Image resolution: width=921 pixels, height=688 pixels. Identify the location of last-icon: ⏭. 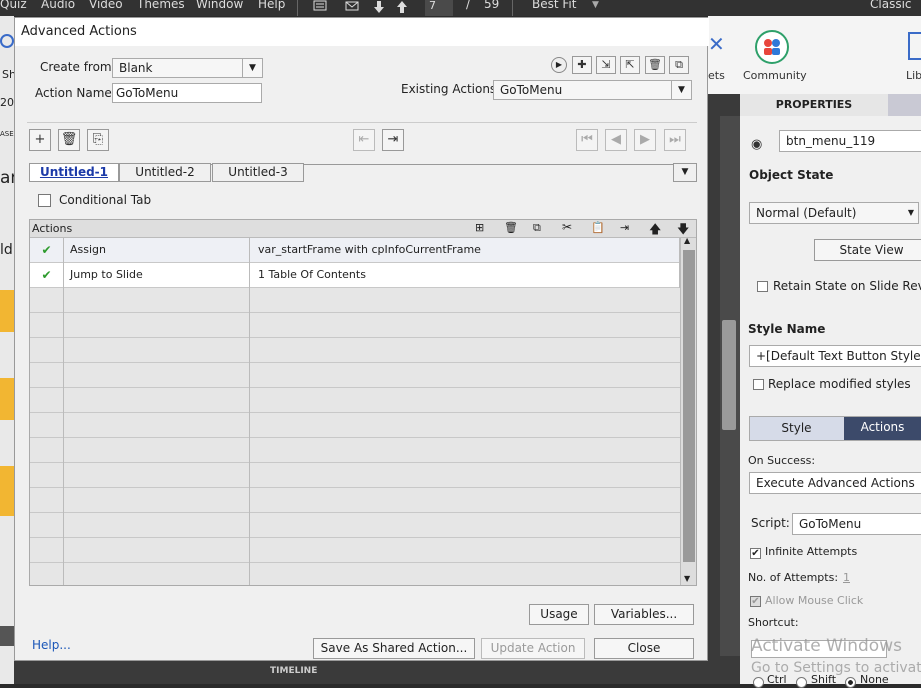
(675, 140).